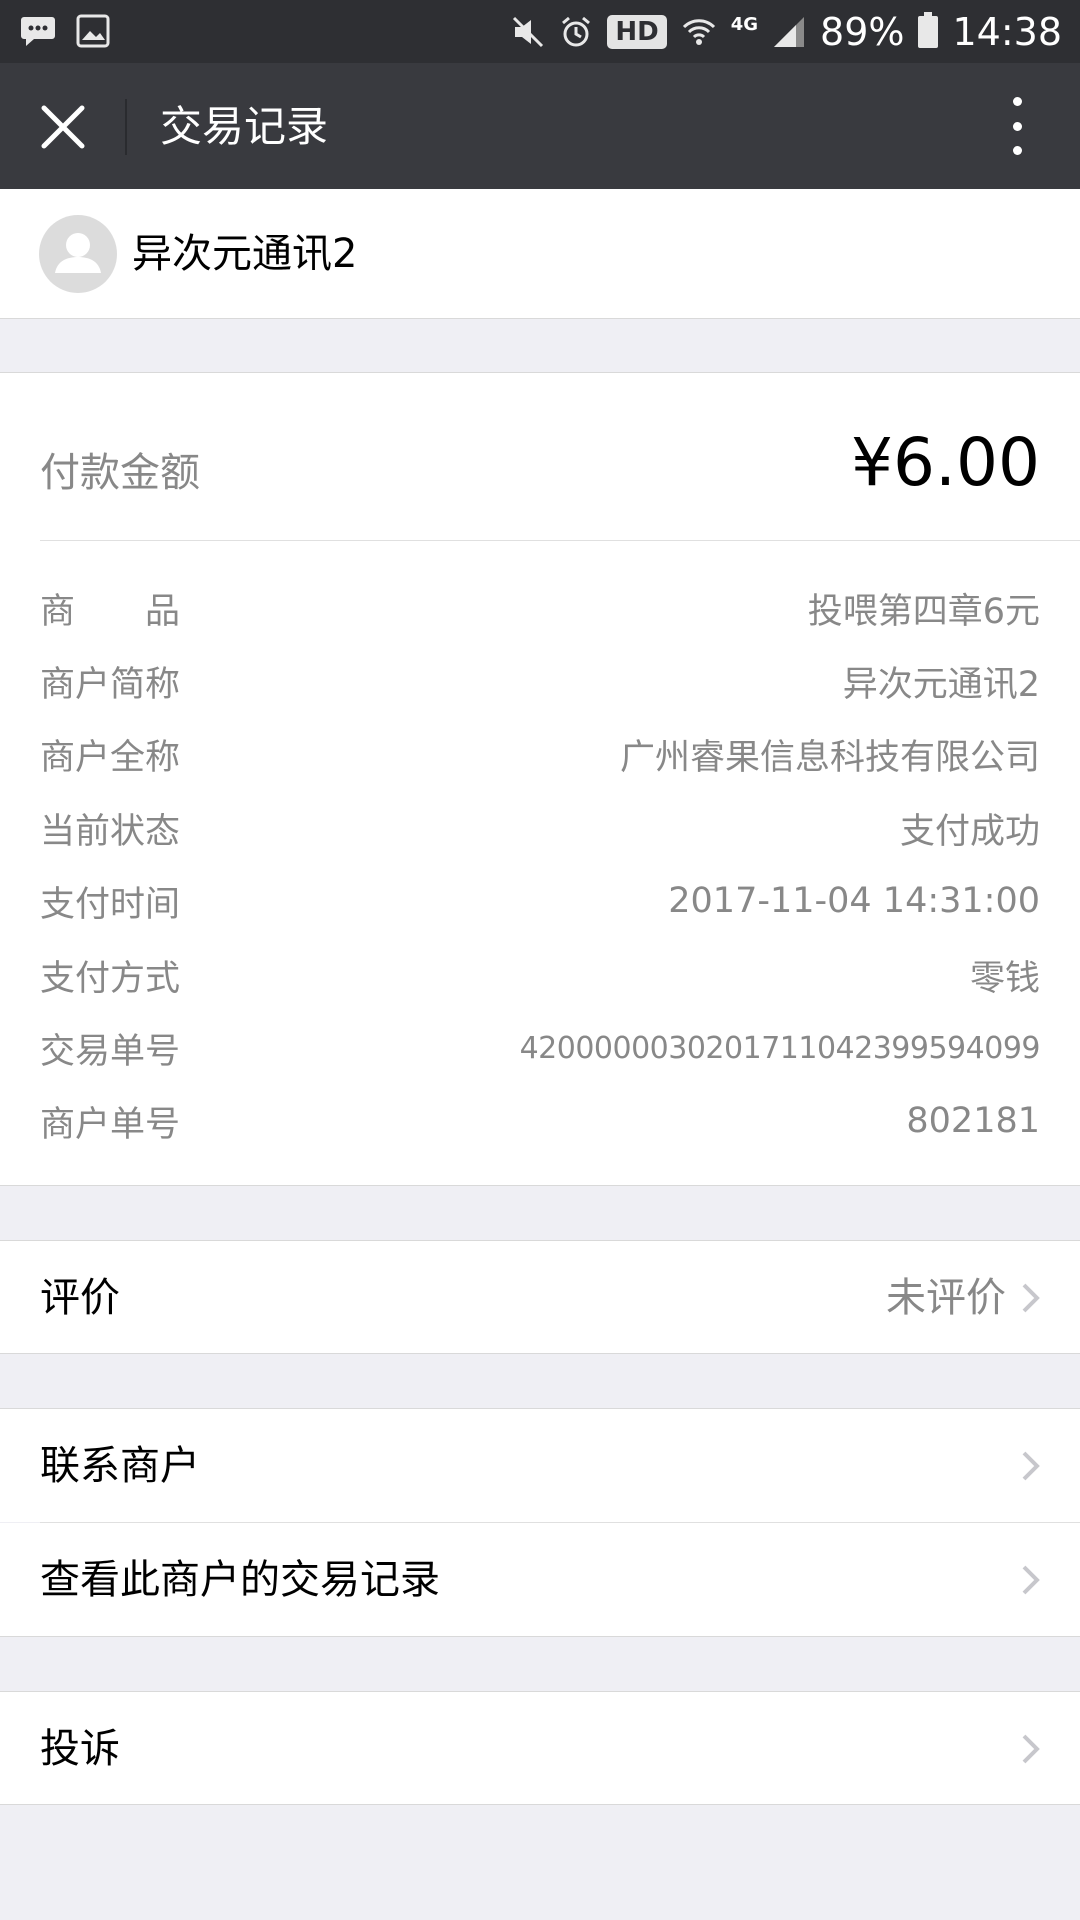 The height and width of the screenshot is (1920, 1080). Describe the element at coordinates (120, 1466) in the screenshot. I see `contact-merchant-label: 联系商户` at that location.